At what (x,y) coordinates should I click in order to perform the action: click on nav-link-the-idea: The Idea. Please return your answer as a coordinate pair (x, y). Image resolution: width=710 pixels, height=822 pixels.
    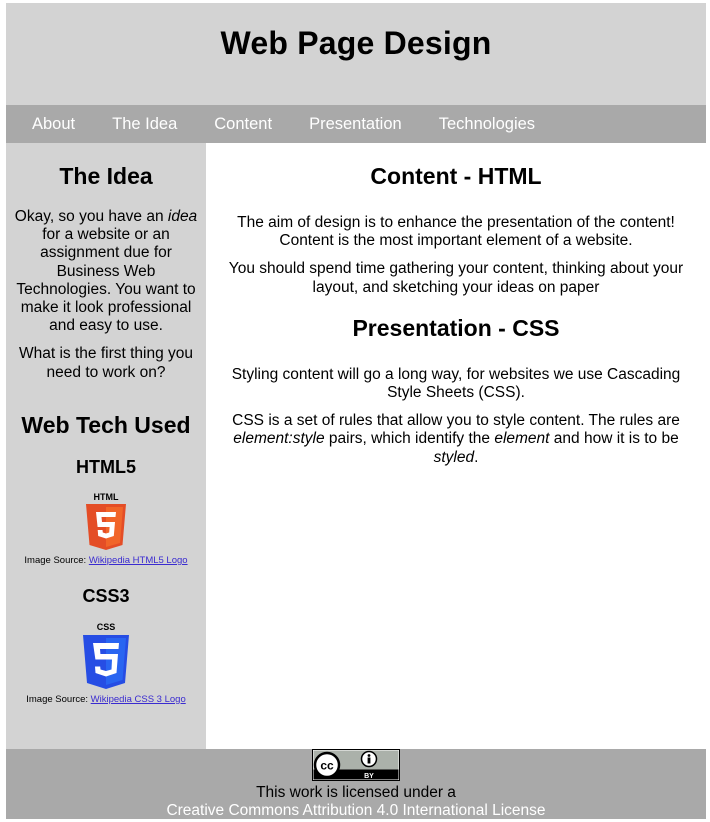
    Looking at the image, I should click on (144, 124).